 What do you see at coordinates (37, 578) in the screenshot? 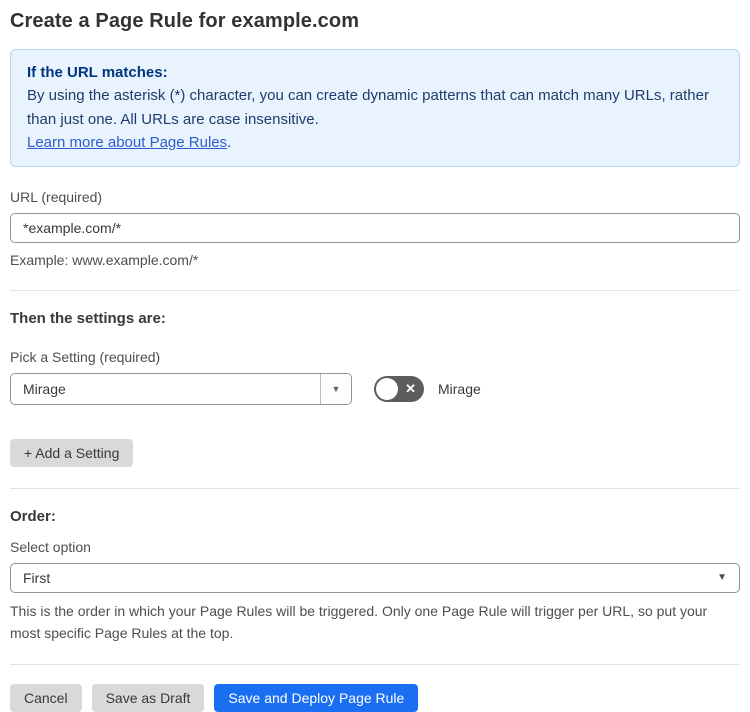
I see `order-select-value: First` at bounding box center [37, 578].